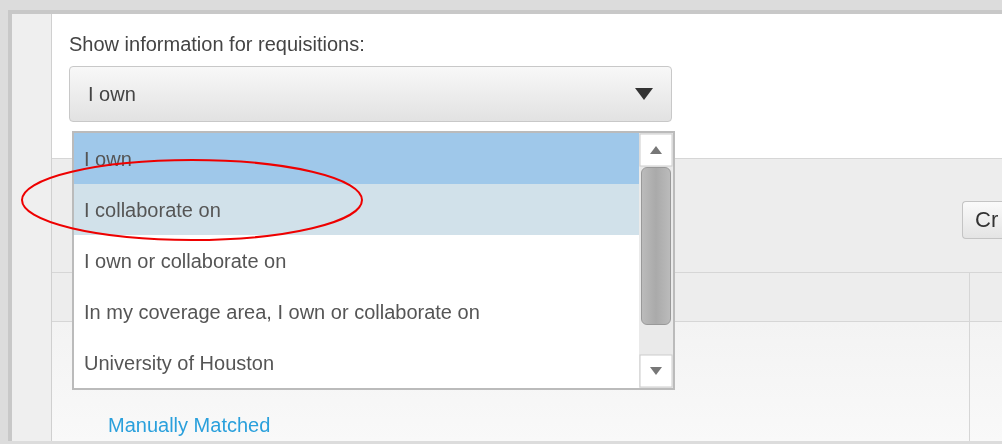  Describe the element at coordinates (982, 219) in the screenshot. I see `create-button: Cr` at that location.